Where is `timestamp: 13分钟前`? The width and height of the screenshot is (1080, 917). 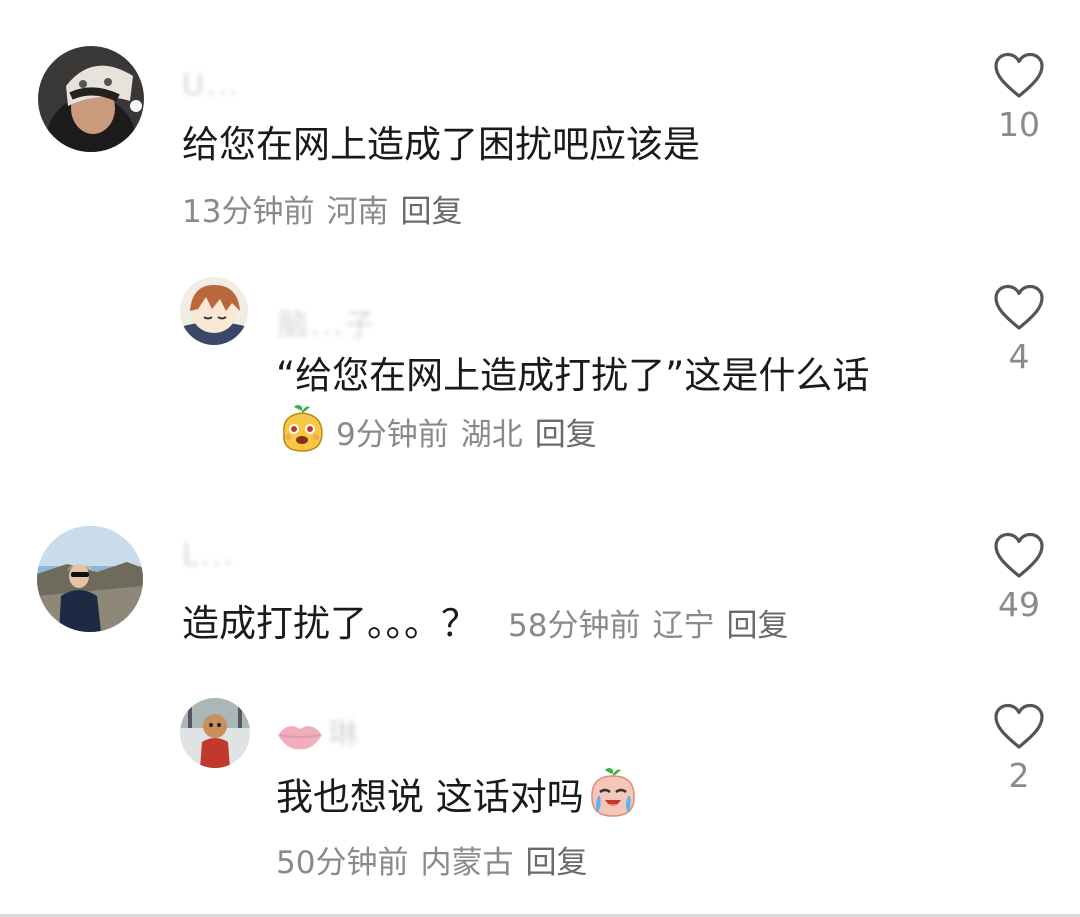 timestamp: 13分钟前 is located at coordinates (248, 212).